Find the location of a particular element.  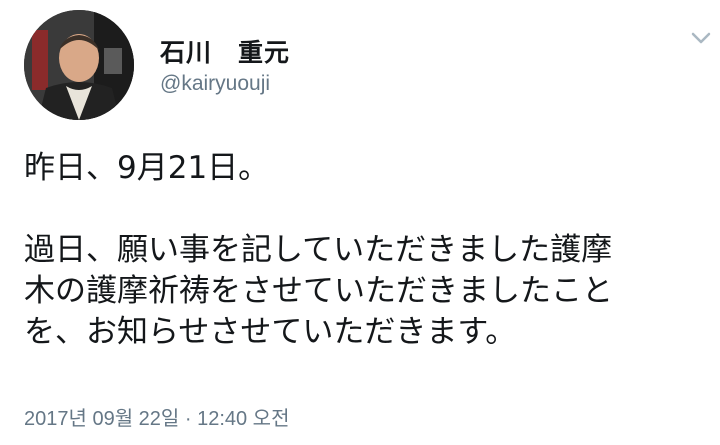

avatar-image is located at coordinates (79, 65).